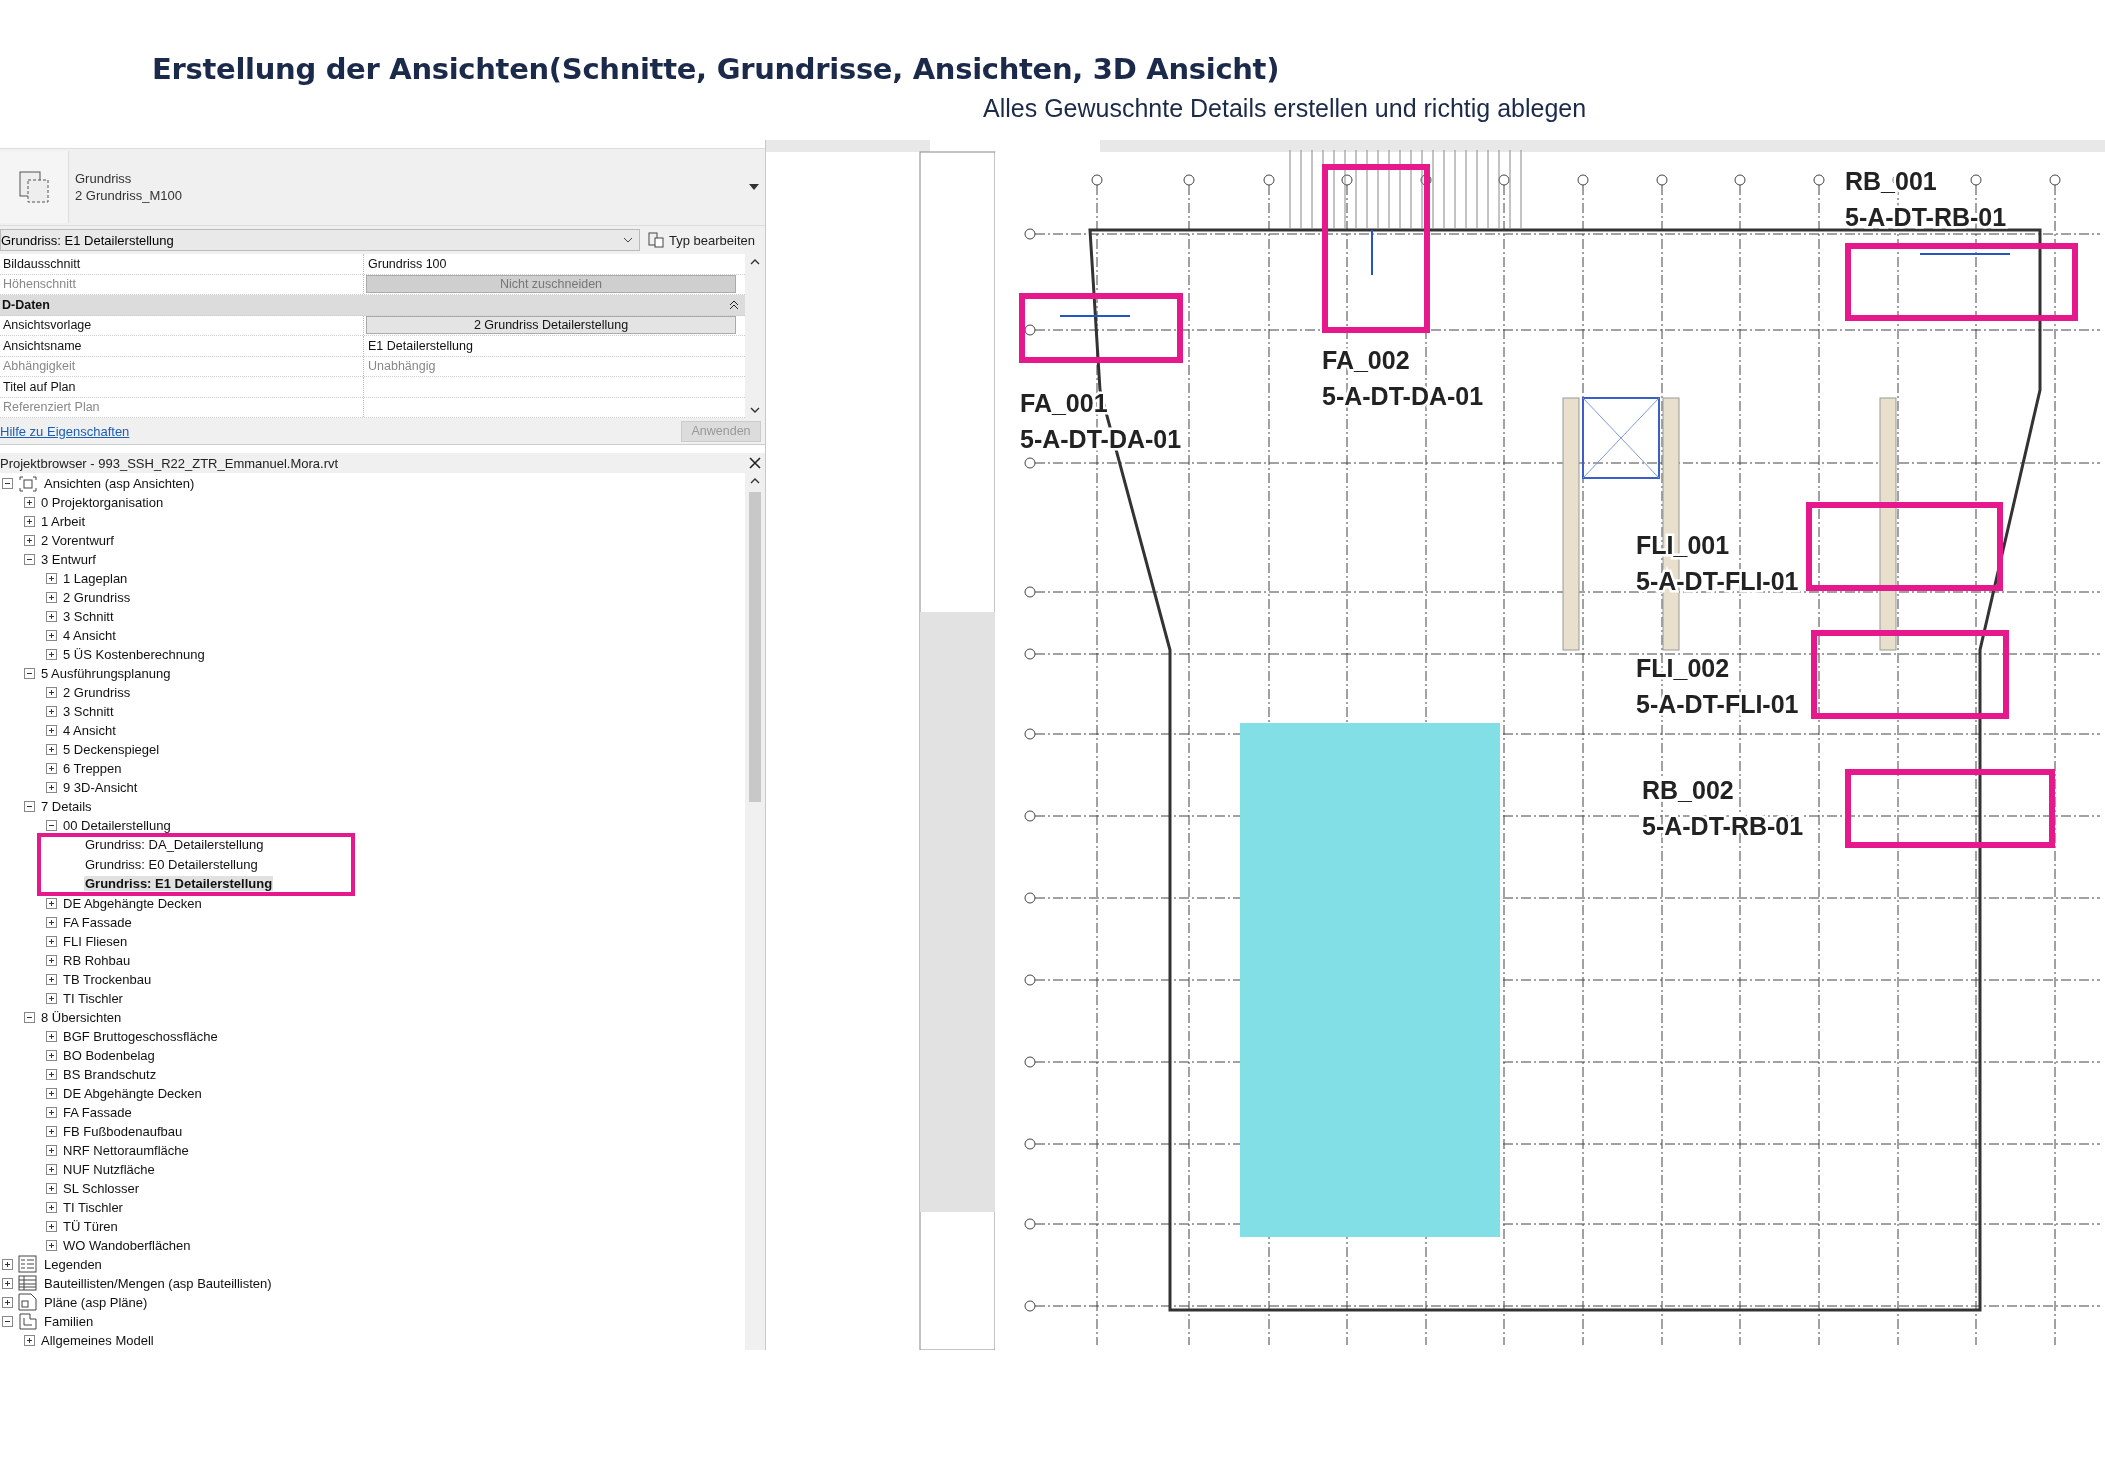  I want to click on scroll-down-icon, so click(755, 410).